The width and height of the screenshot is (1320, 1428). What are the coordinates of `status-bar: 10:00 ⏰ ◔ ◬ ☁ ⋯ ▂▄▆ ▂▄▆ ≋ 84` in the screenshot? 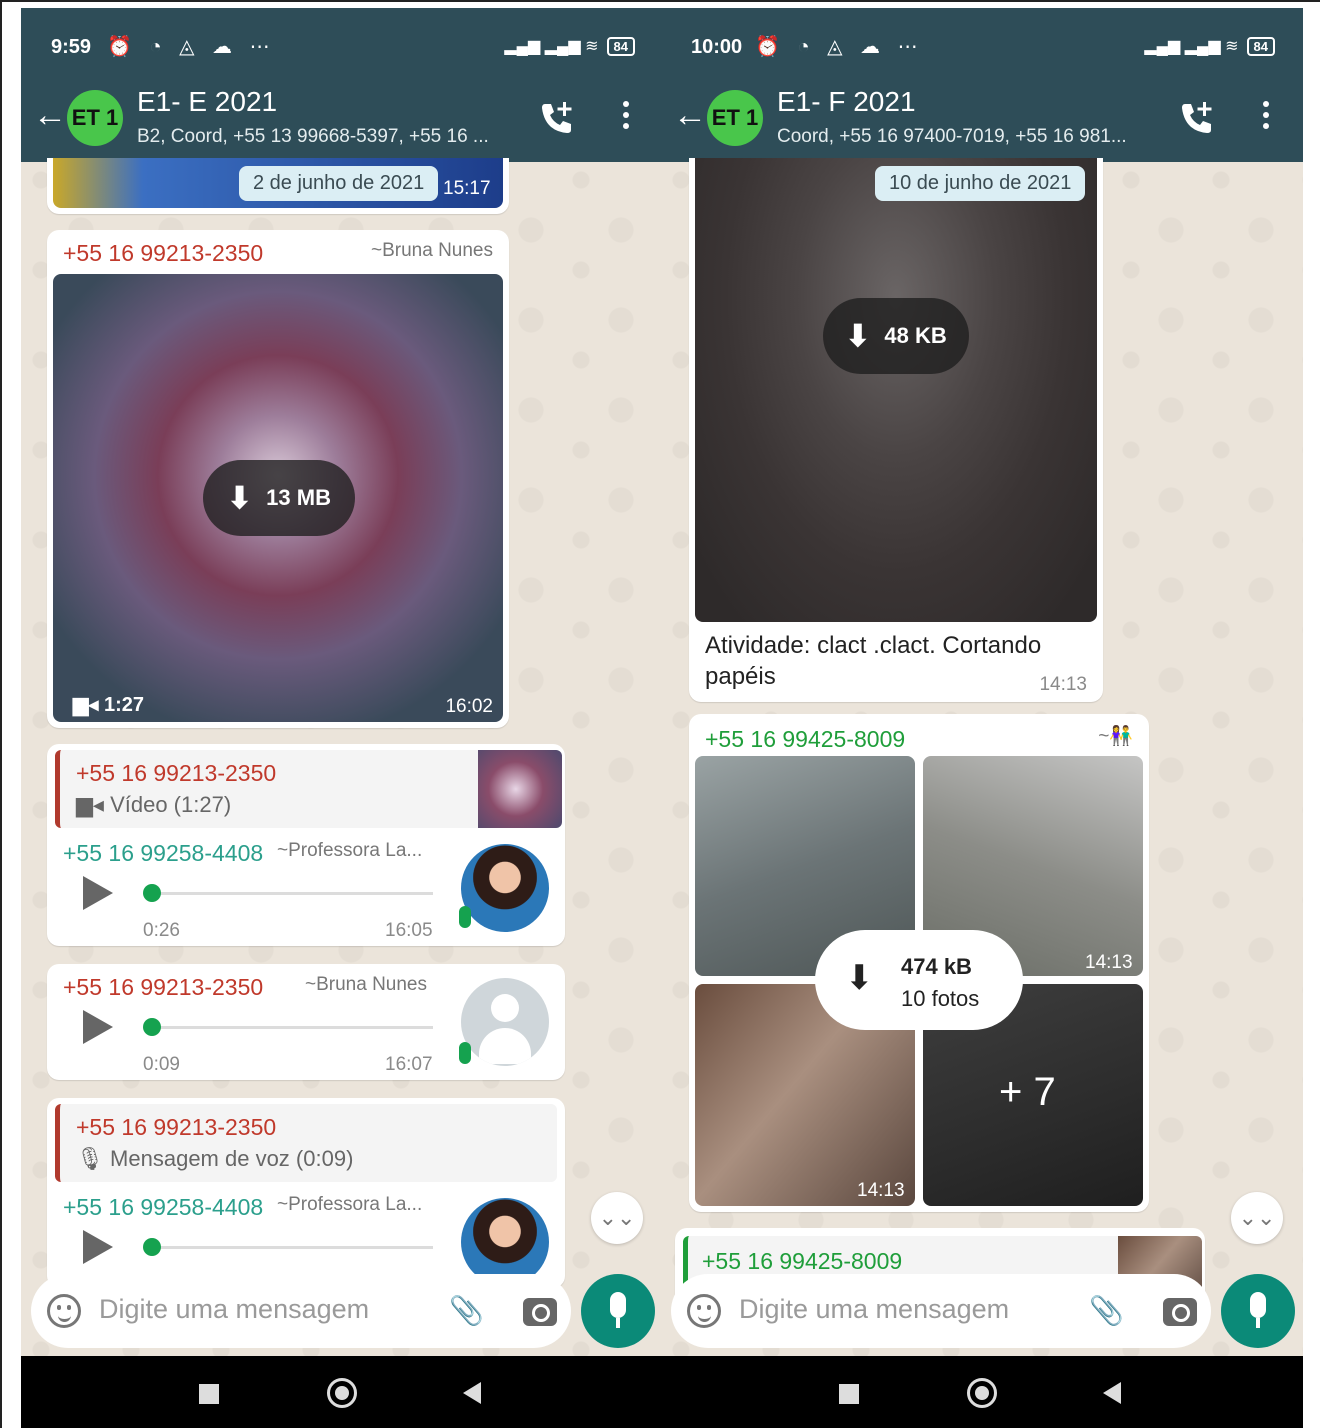 It's located at (982, 39).